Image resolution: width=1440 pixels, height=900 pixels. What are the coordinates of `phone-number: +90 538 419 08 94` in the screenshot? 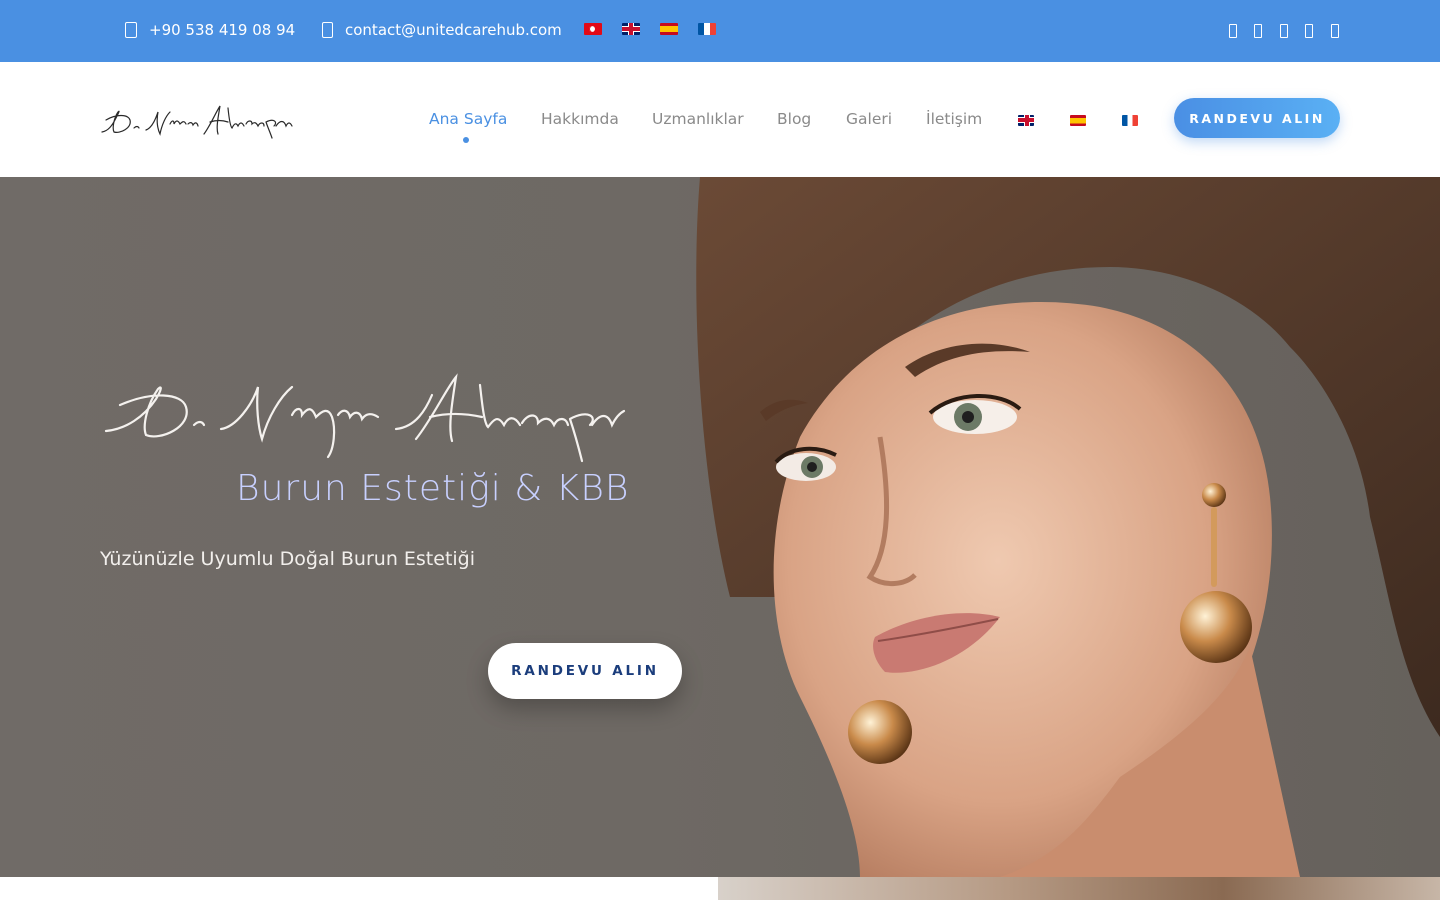 It's located at (222, 30).